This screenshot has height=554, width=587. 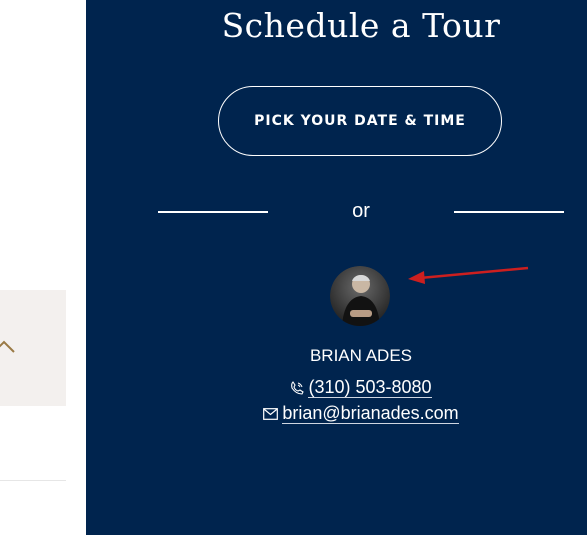 What do you see at coordinates (361, 211) in the screenshot?
I see `separator-text: or` at bounding box center [361, 211].